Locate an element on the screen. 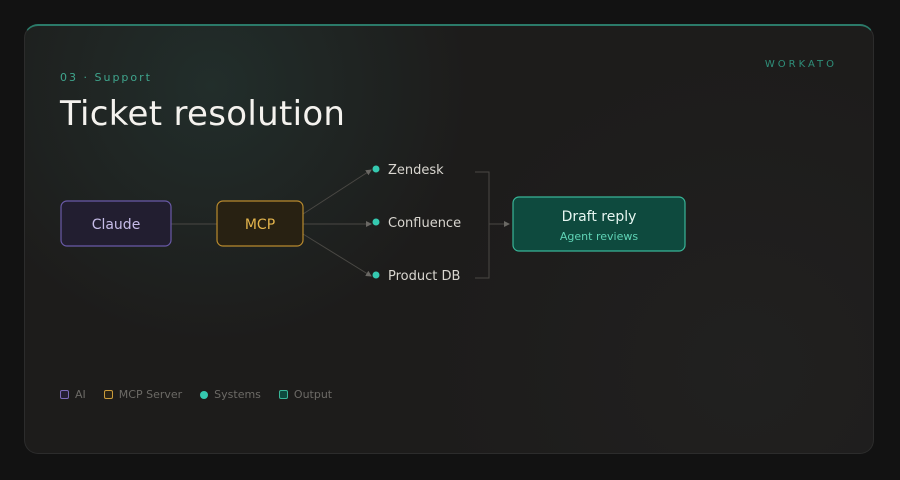 The image size is (900, 480). output-subtitle: Agent reviews is located at coordinates (599, 236).